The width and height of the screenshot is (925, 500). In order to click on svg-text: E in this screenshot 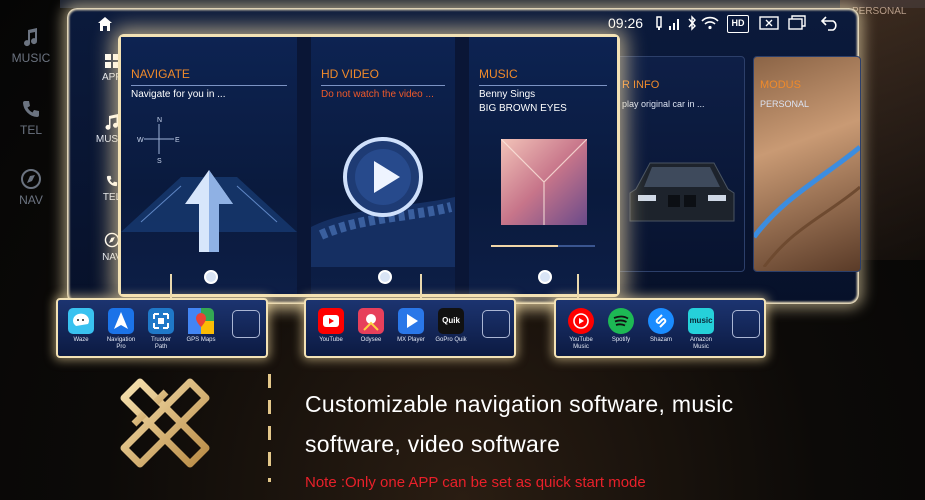, I will do `click(177, 140)`.